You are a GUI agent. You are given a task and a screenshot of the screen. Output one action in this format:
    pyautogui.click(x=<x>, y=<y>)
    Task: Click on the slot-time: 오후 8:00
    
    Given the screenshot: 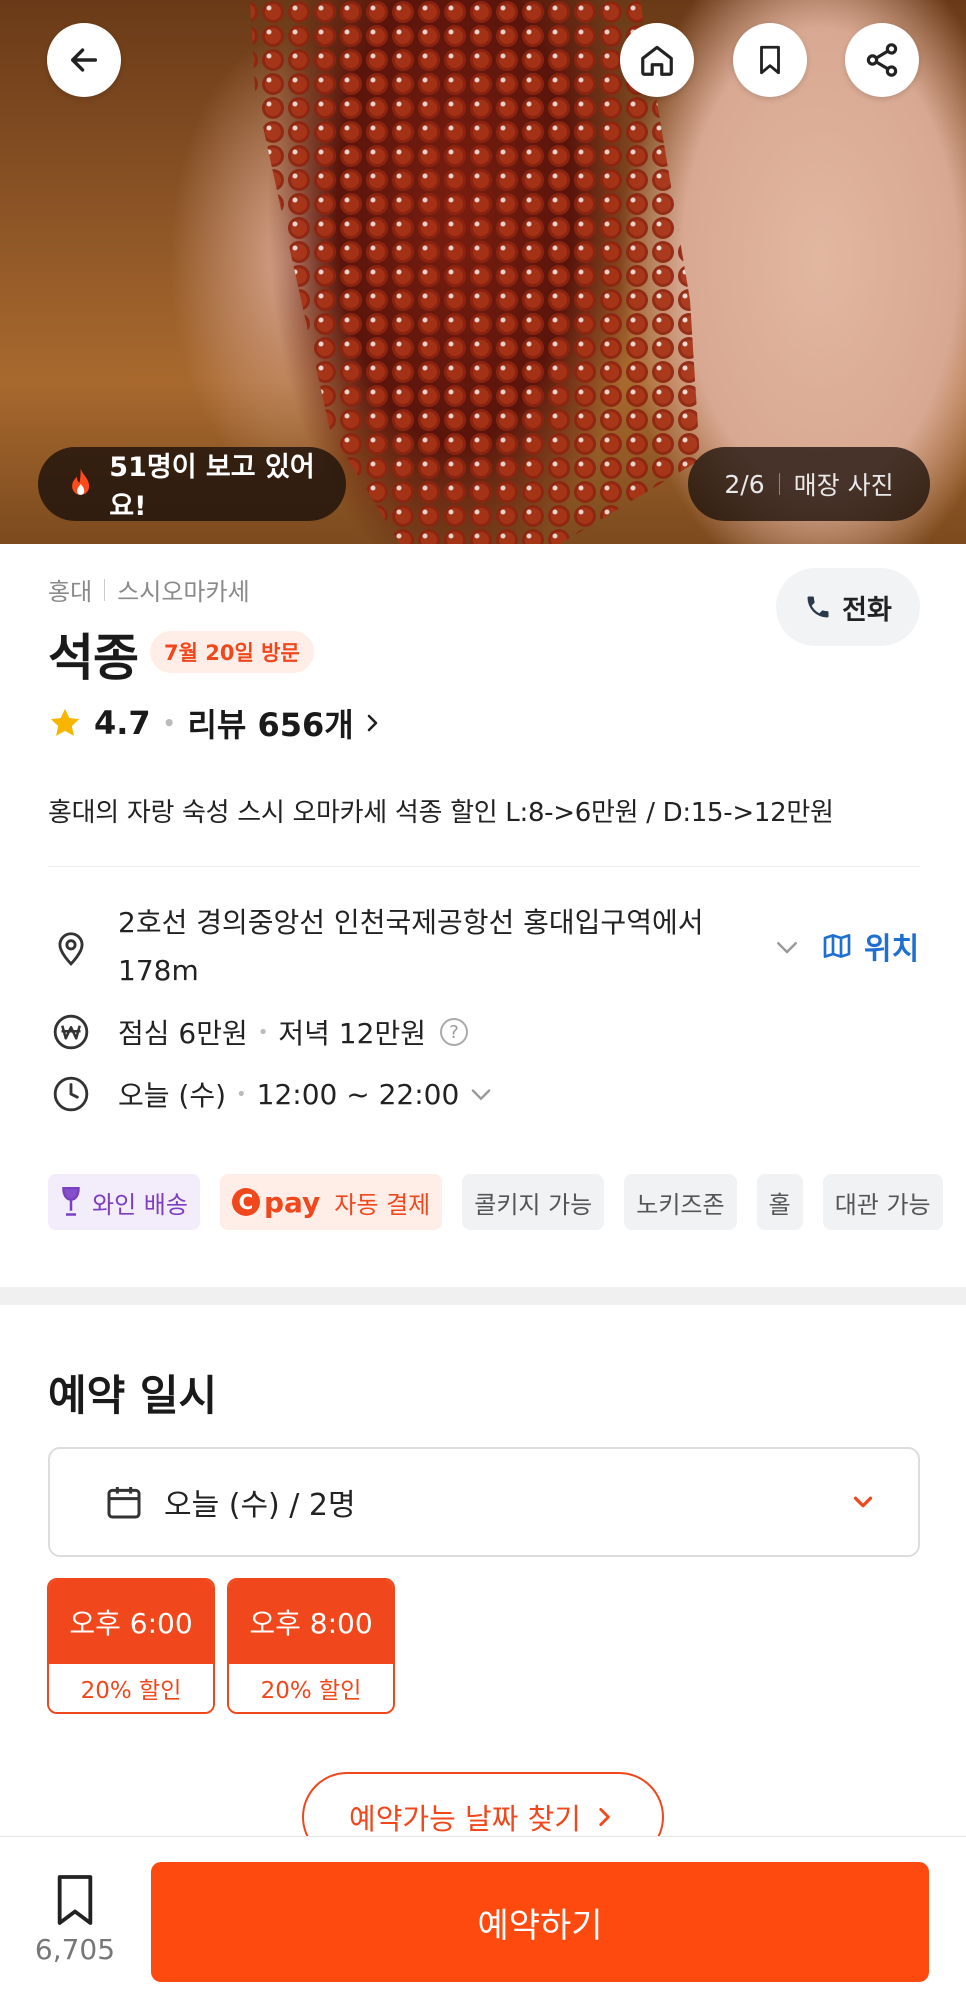 What is the action you would take?
    pyautogui.click(x=311, y=1622)
    